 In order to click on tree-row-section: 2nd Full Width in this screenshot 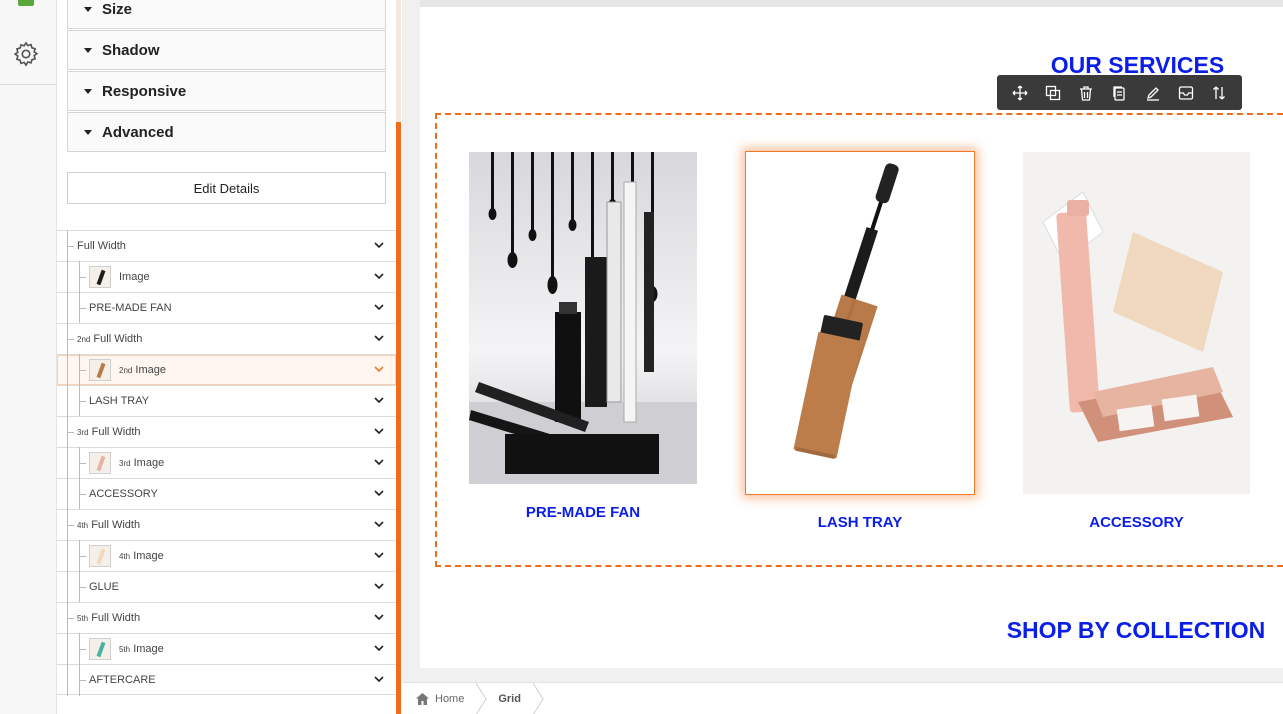, I will do `click(226, 339)`.